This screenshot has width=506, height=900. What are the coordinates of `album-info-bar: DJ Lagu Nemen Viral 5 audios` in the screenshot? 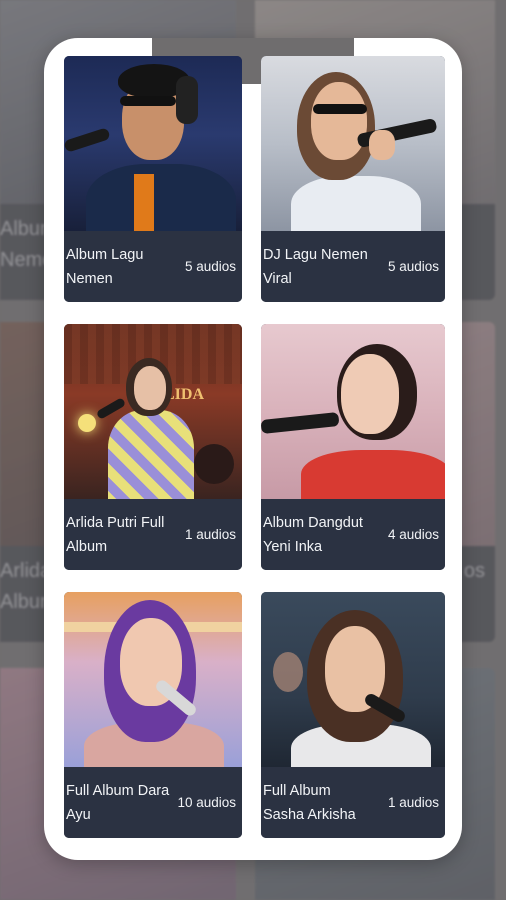 It's located at (353, 266).